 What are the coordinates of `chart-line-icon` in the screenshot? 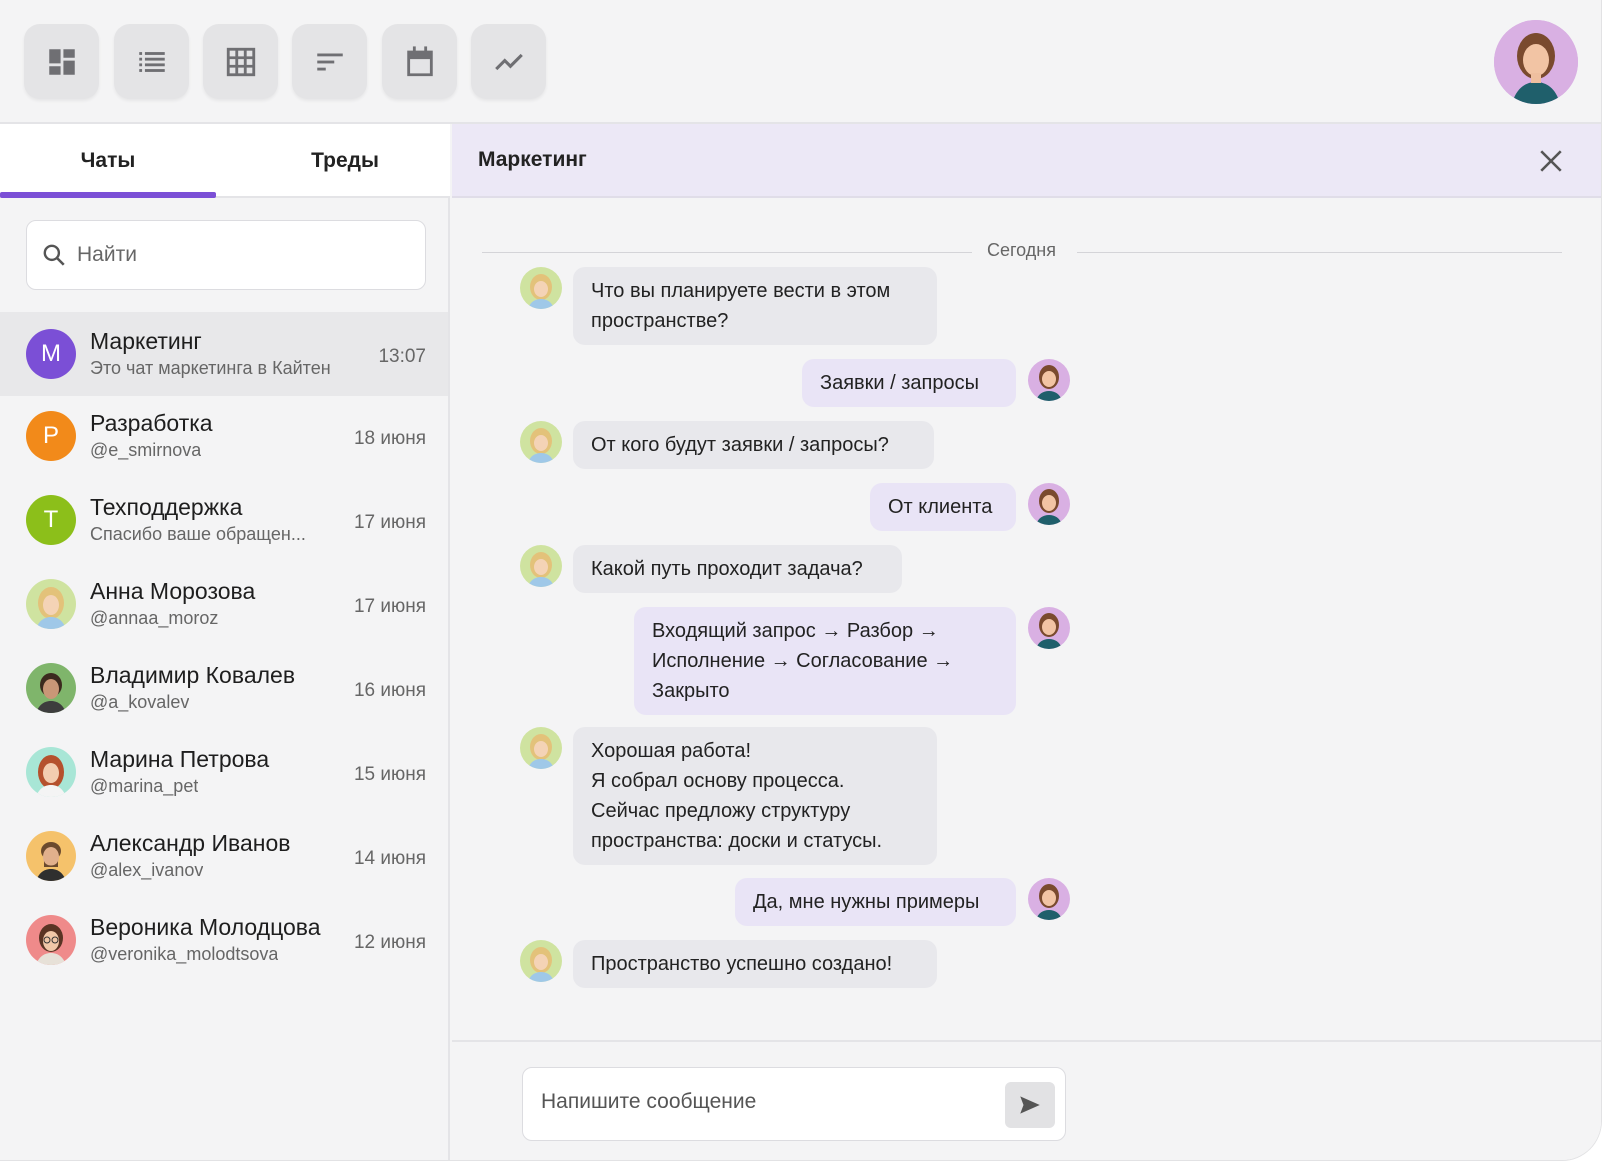 It's located at (508, 61).